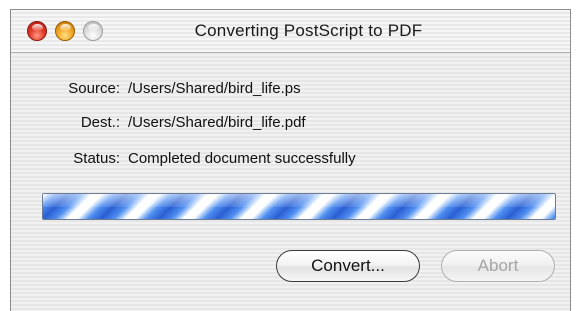 This screenshot has height=311, width=582. I want to click on status-label: Status:, so click(96, 158).